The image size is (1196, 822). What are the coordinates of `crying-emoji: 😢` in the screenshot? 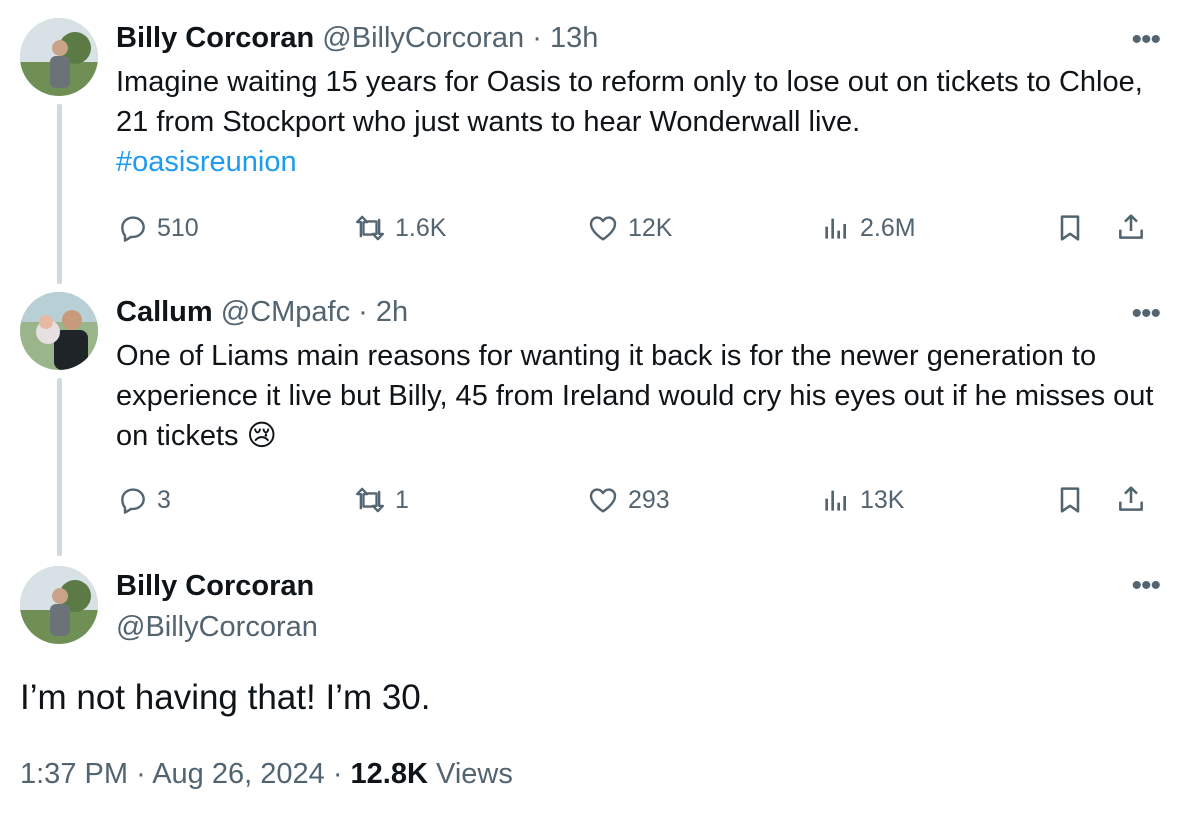 It's located at (261, 436).